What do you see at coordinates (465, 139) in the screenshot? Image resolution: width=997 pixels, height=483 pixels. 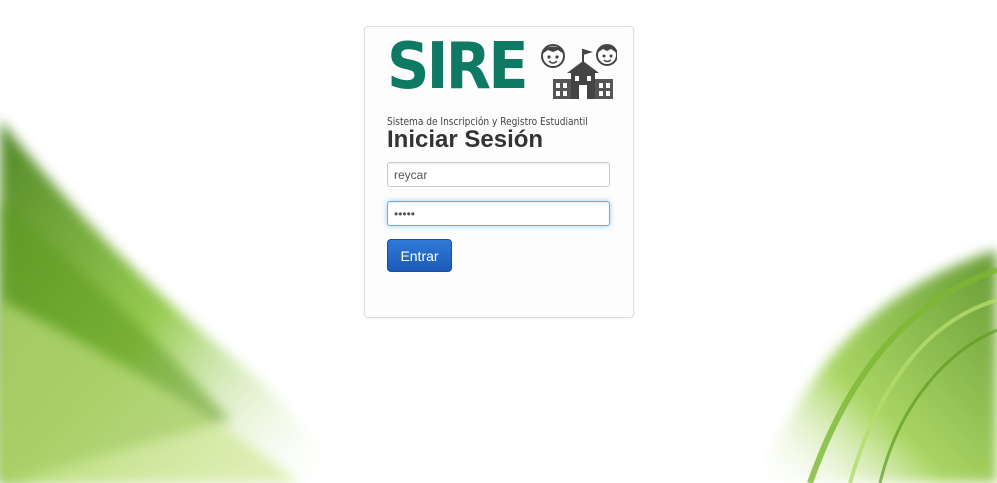 I see `login-title: Iniciar Sesión` at bounding box center [465, 139].